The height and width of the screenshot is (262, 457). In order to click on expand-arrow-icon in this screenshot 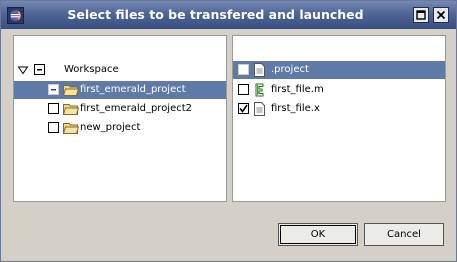, I will do `click(23, 70)`.